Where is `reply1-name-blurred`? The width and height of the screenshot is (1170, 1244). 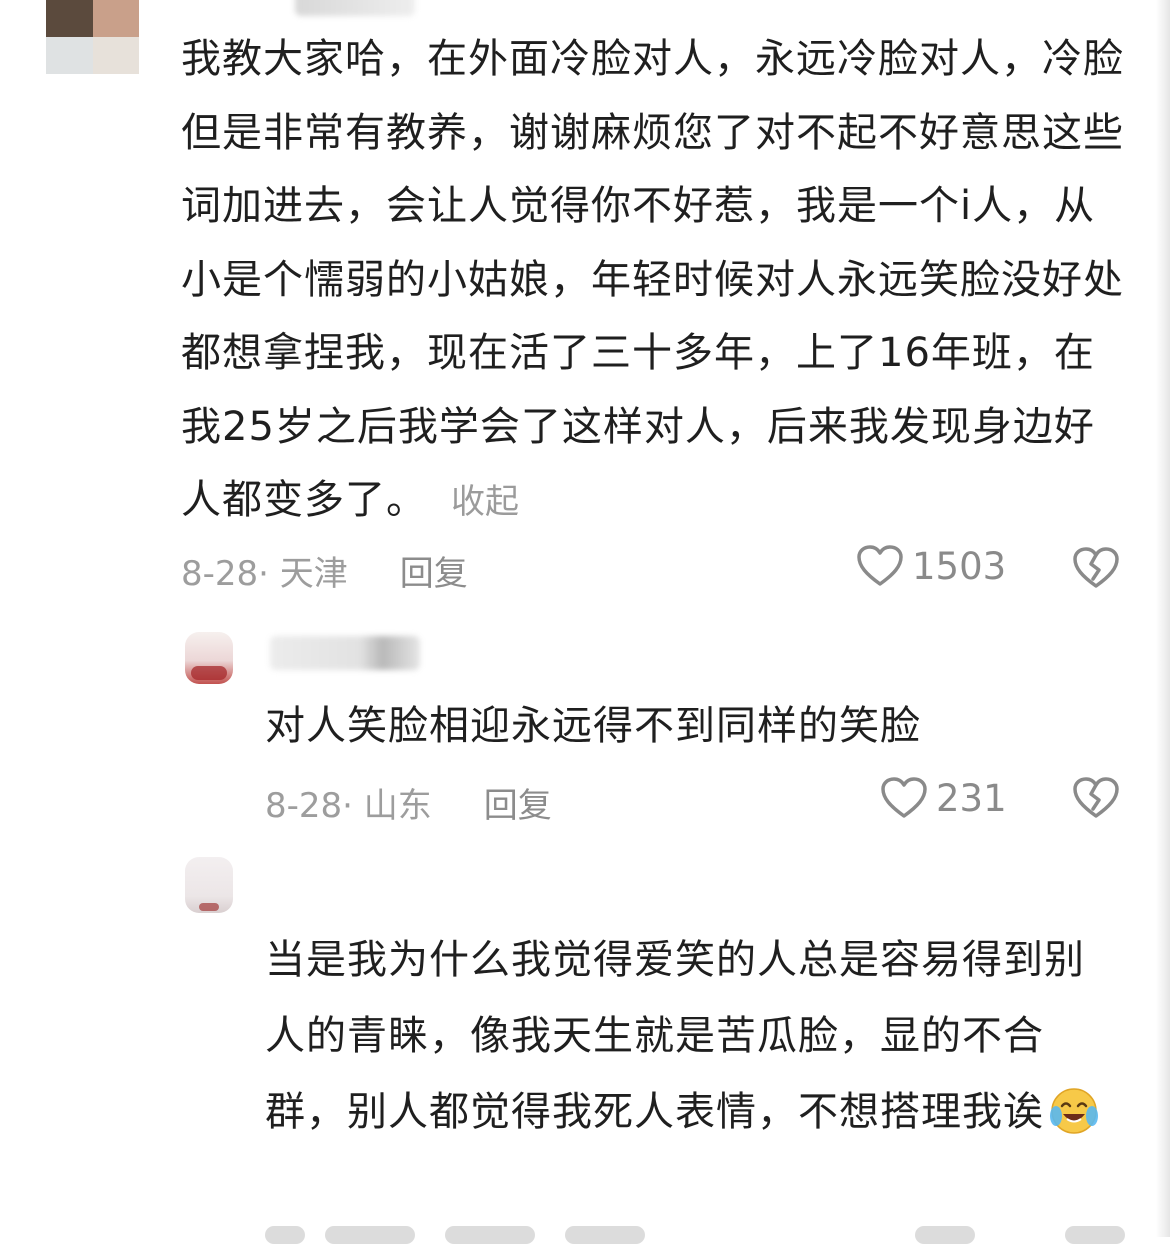 reply1-name-blurred is located at coordinates (345, 653).